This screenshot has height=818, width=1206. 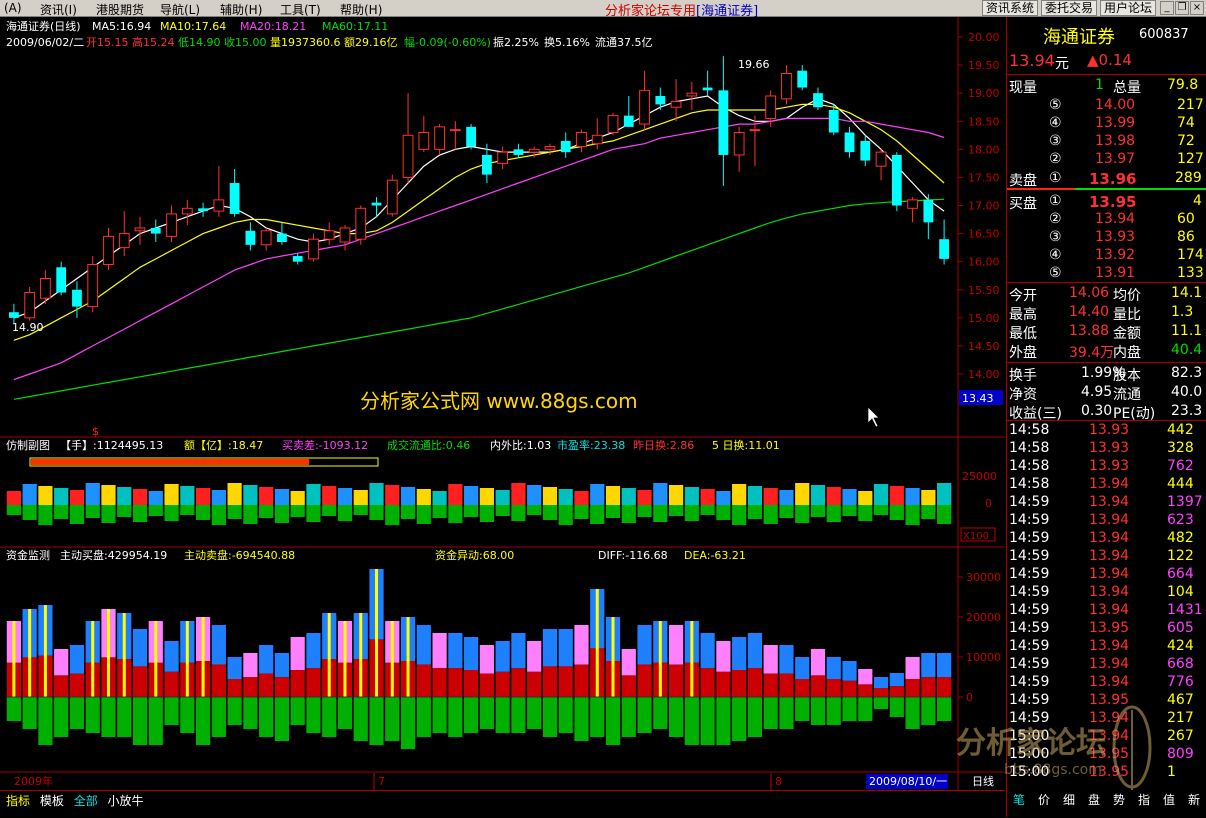 I want to click on tick-volume: 668, so click(x=1180, y=664).